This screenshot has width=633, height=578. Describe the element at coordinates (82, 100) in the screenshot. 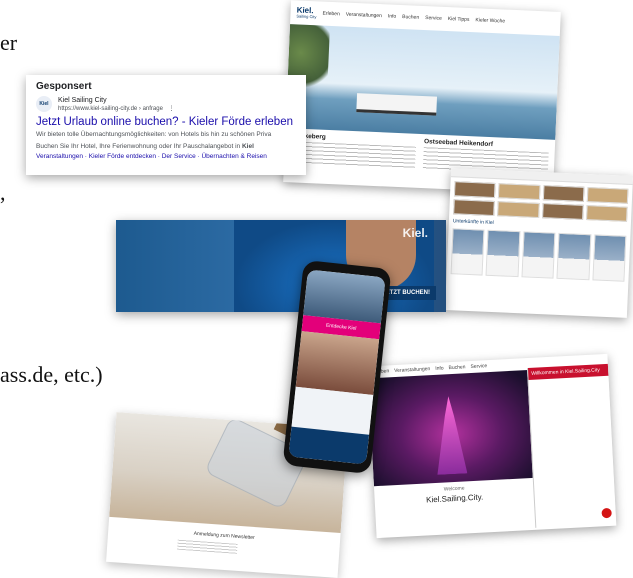

I see `ad-site-name: Kiel Sailing City` at that location.